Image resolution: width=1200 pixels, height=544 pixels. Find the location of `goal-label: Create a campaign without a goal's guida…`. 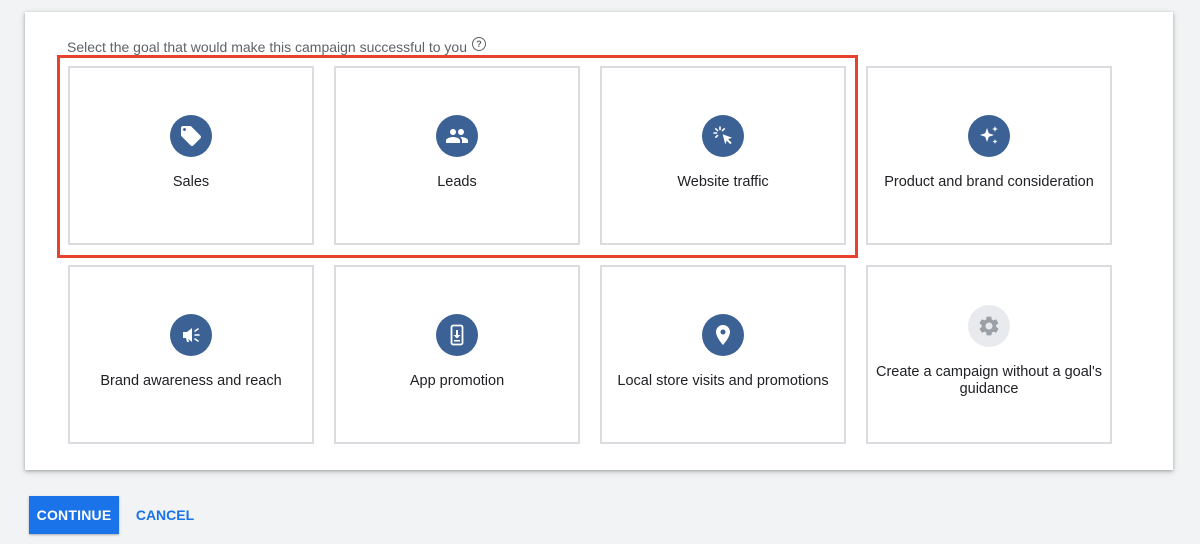

goal-label: Create a campaign without a goal's guida… is located at coordinates (989, 380).